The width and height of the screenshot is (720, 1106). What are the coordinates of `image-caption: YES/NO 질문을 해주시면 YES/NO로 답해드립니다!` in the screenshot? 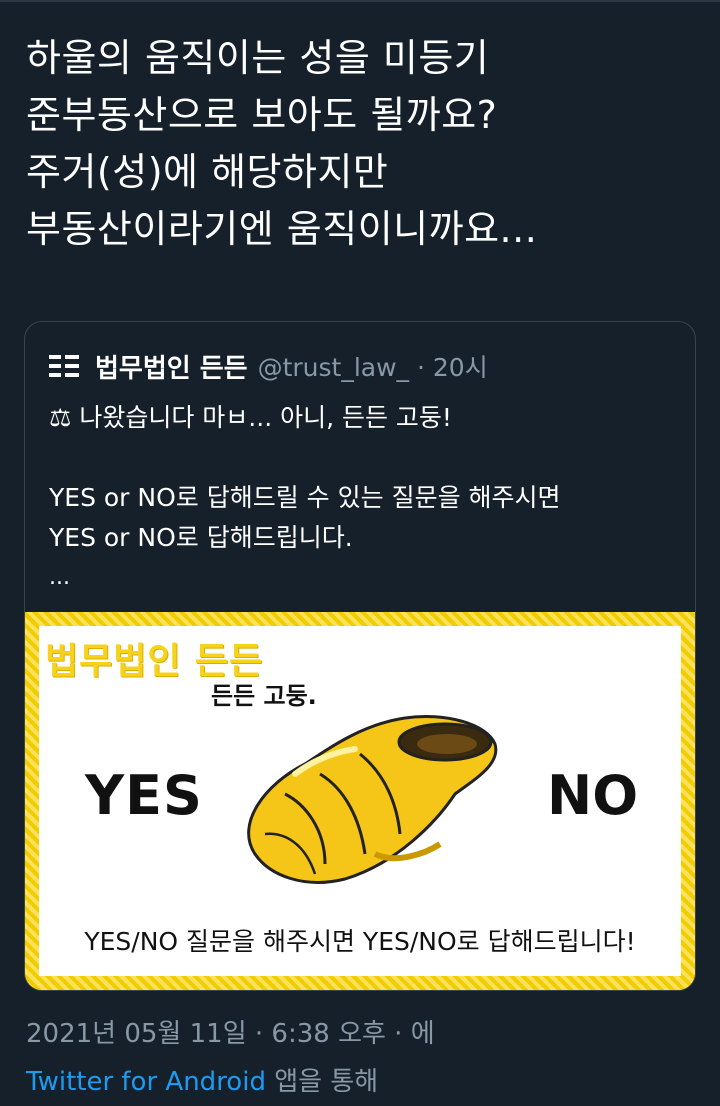 It's located at (360, 941).